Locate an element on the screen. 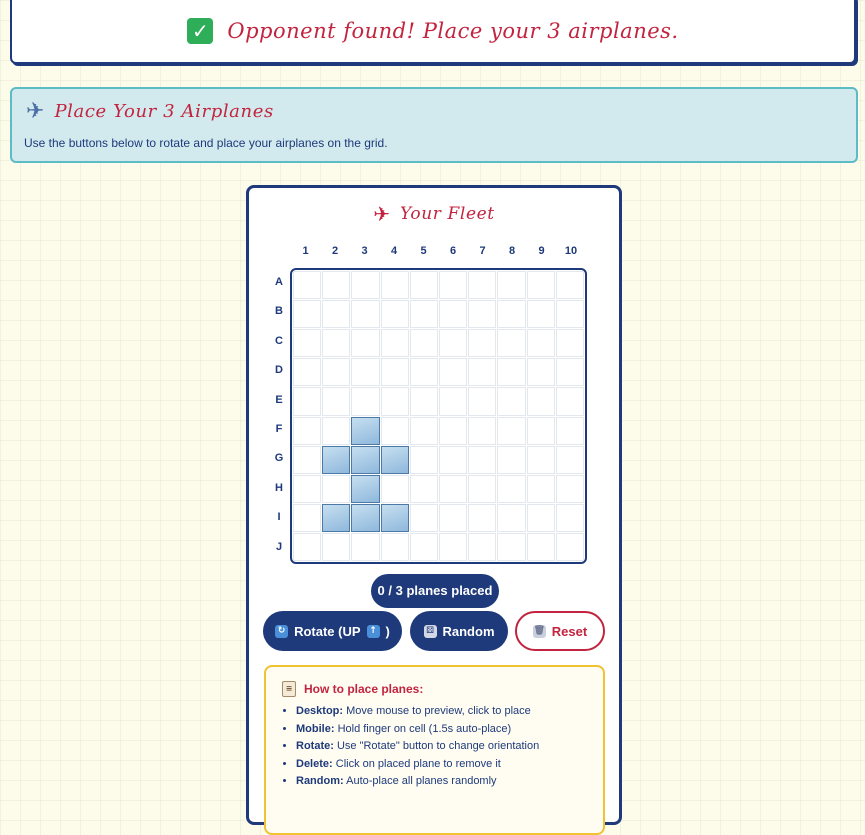 The width and height of the screenshot is (865, 835). placement-grid is located at coordinates (438, 416).